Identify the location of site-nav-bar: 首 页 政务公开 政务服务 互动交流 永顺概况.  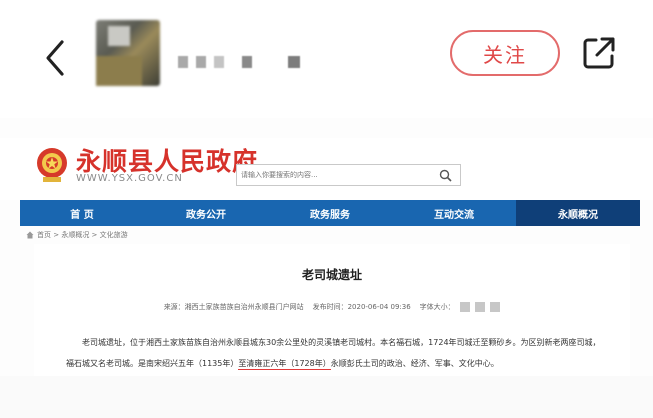
(330, 213).